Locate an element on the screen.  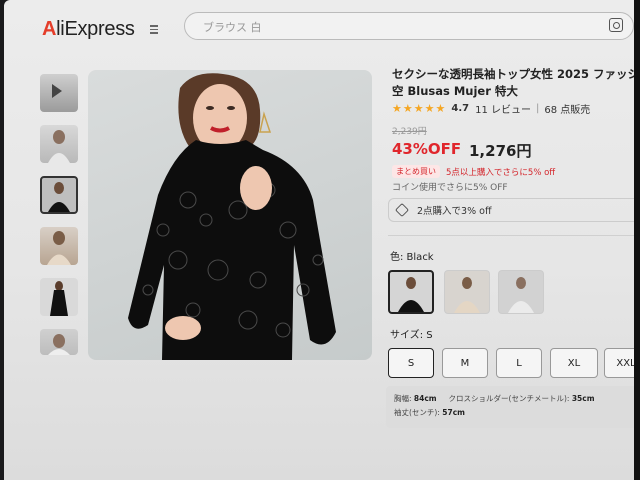
rating-value: 4.7 is located at coordinates (460, 108).